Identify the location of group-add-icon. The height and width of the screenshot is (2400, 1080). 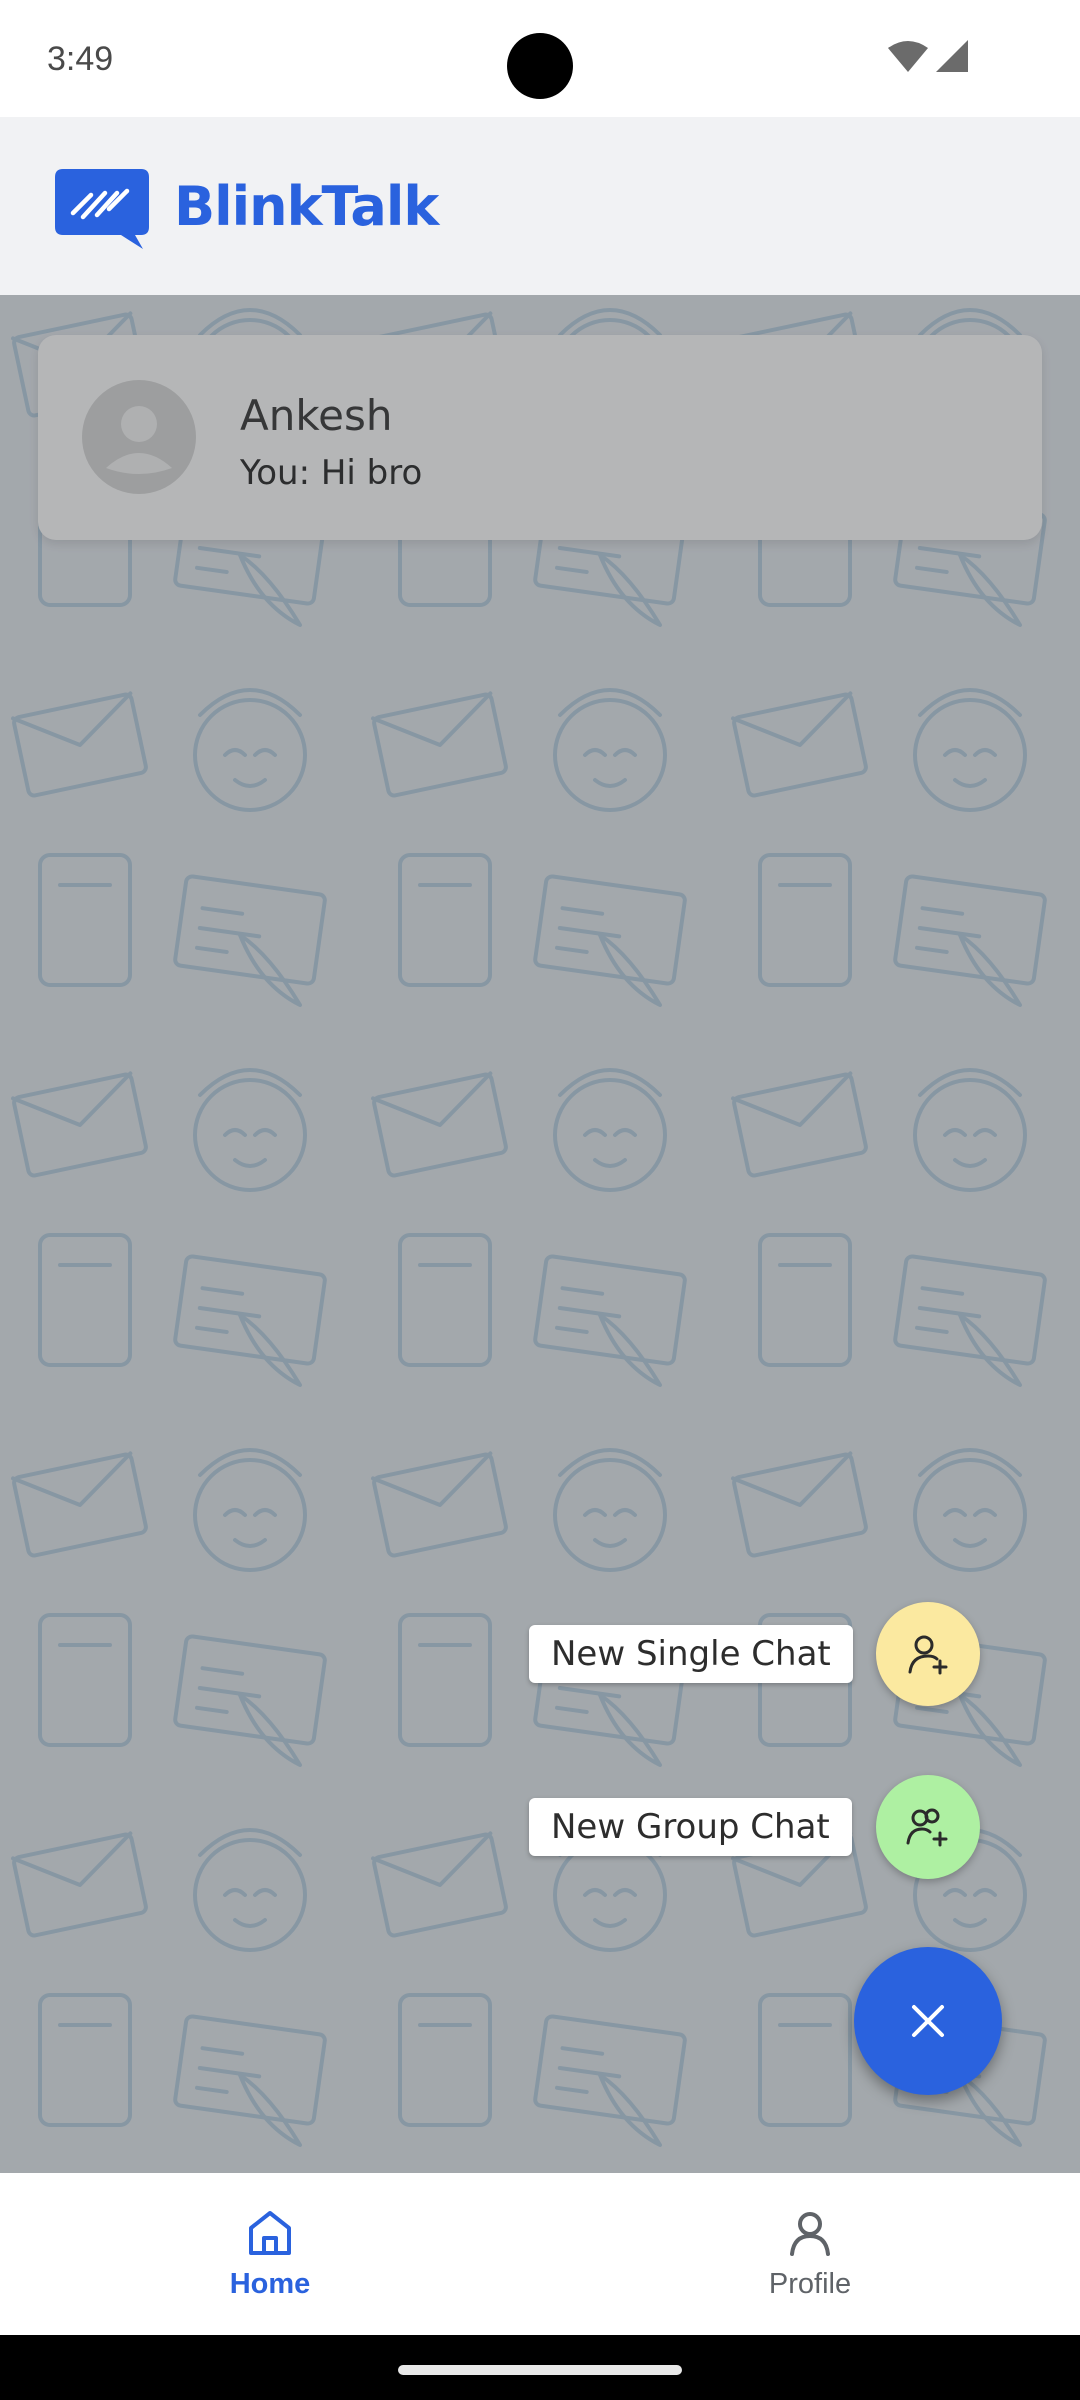
(927, 1827).